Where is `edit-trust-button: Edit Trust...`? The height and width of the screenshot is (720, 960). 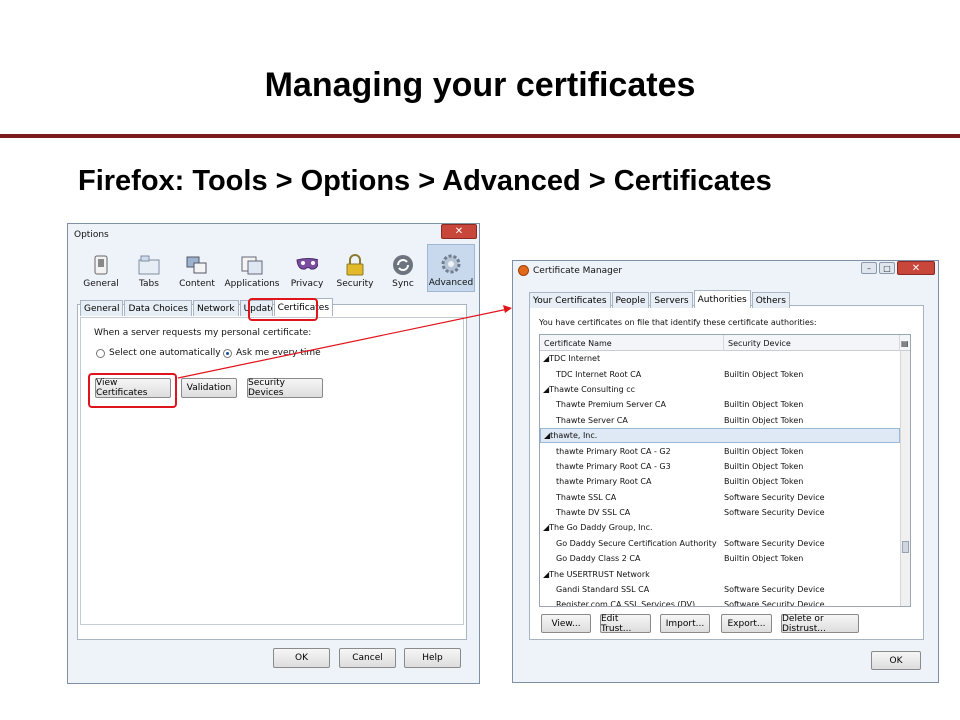 edit-trust-button: Edit Trust... is located at coordinates (625, 624).